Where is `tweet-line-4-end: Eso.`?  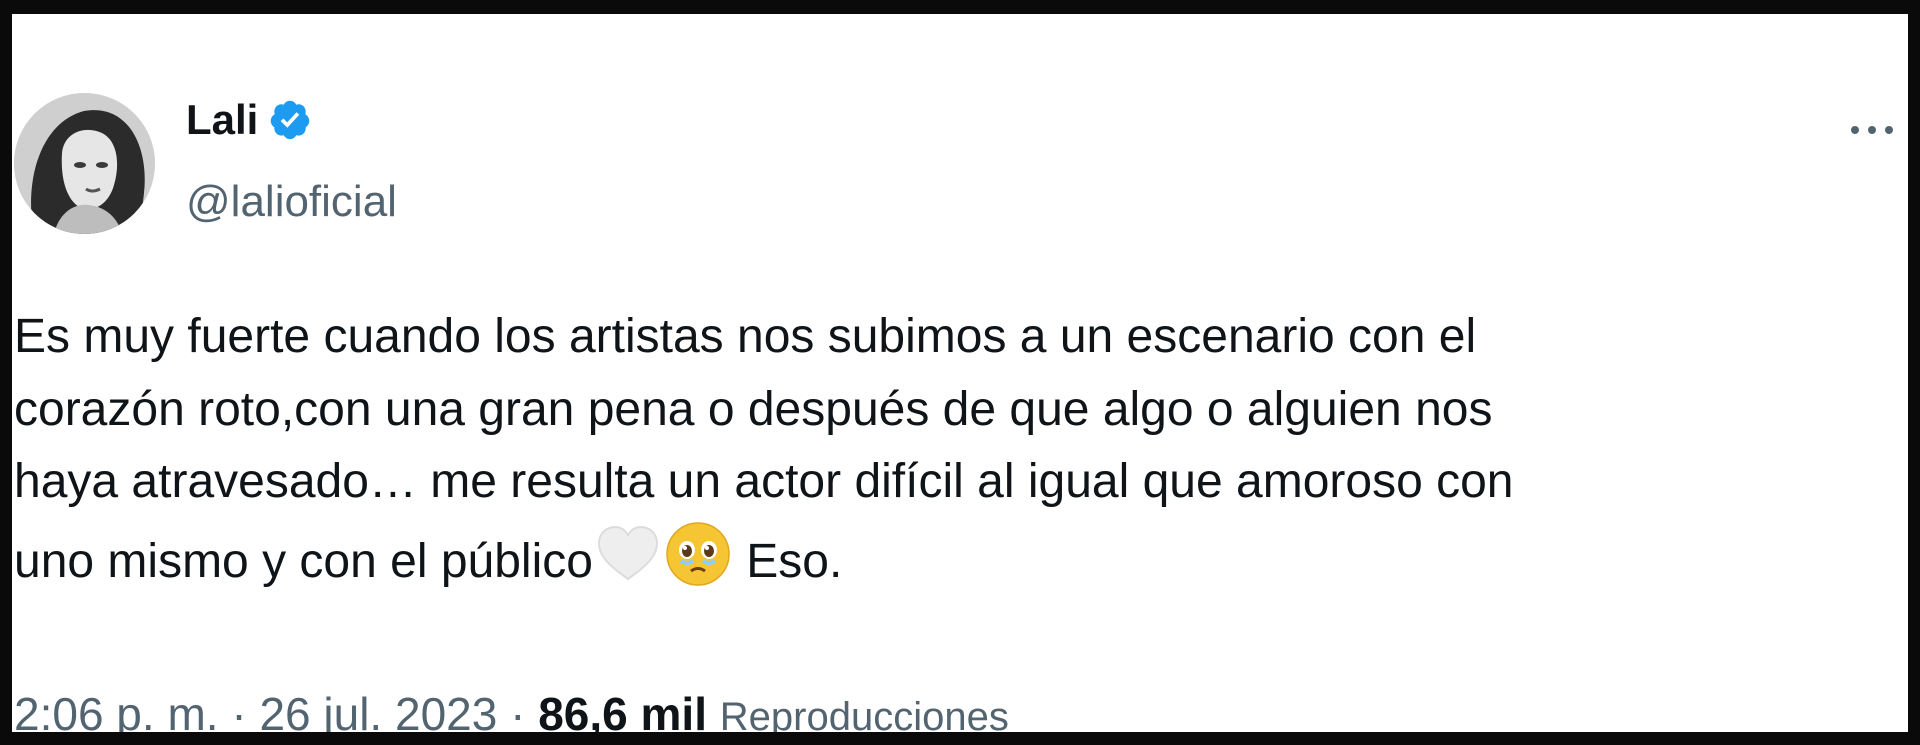 tweet-line-4-end: Eso. is located at coordinates (787, 561).